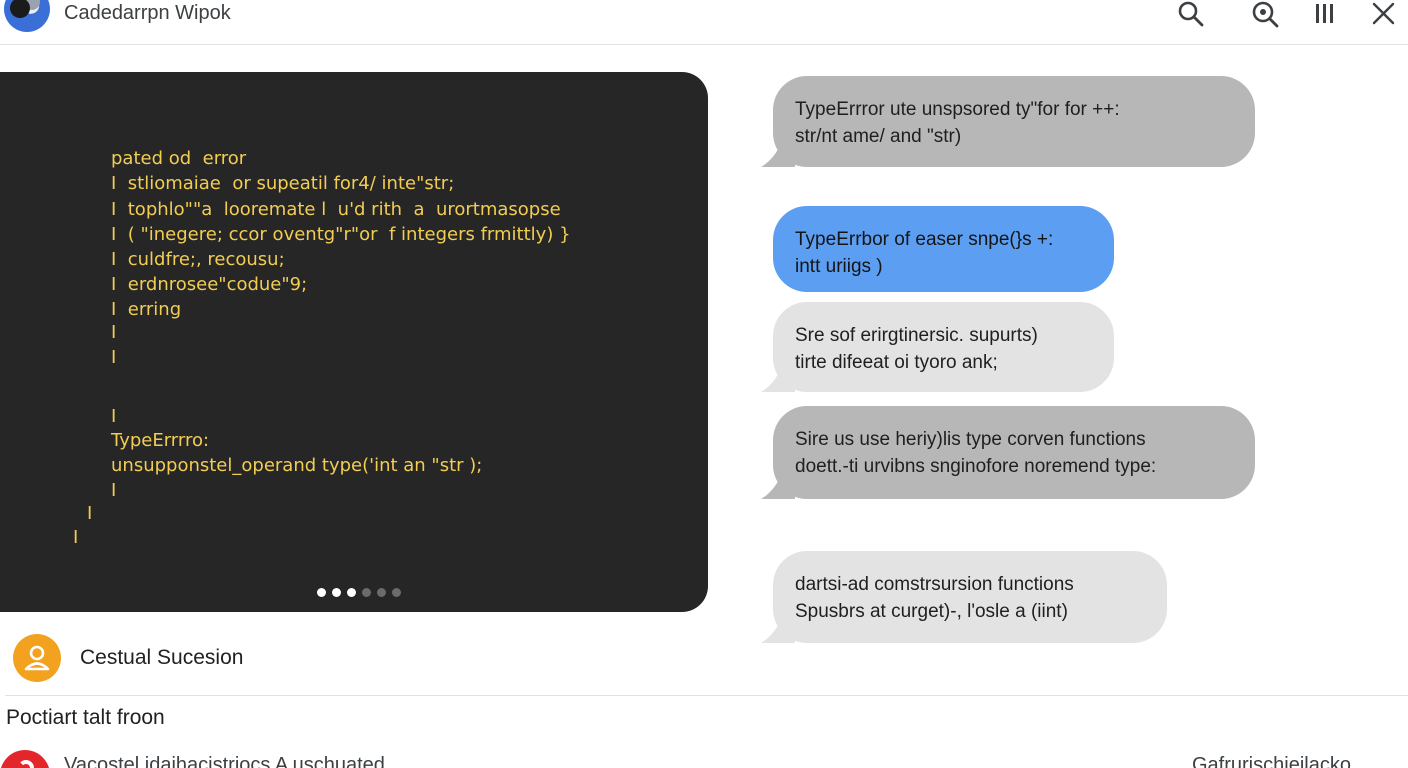  I want to click on list-item-text: Vacostel idaihacistriocs A uschuated, so click(224, 761).